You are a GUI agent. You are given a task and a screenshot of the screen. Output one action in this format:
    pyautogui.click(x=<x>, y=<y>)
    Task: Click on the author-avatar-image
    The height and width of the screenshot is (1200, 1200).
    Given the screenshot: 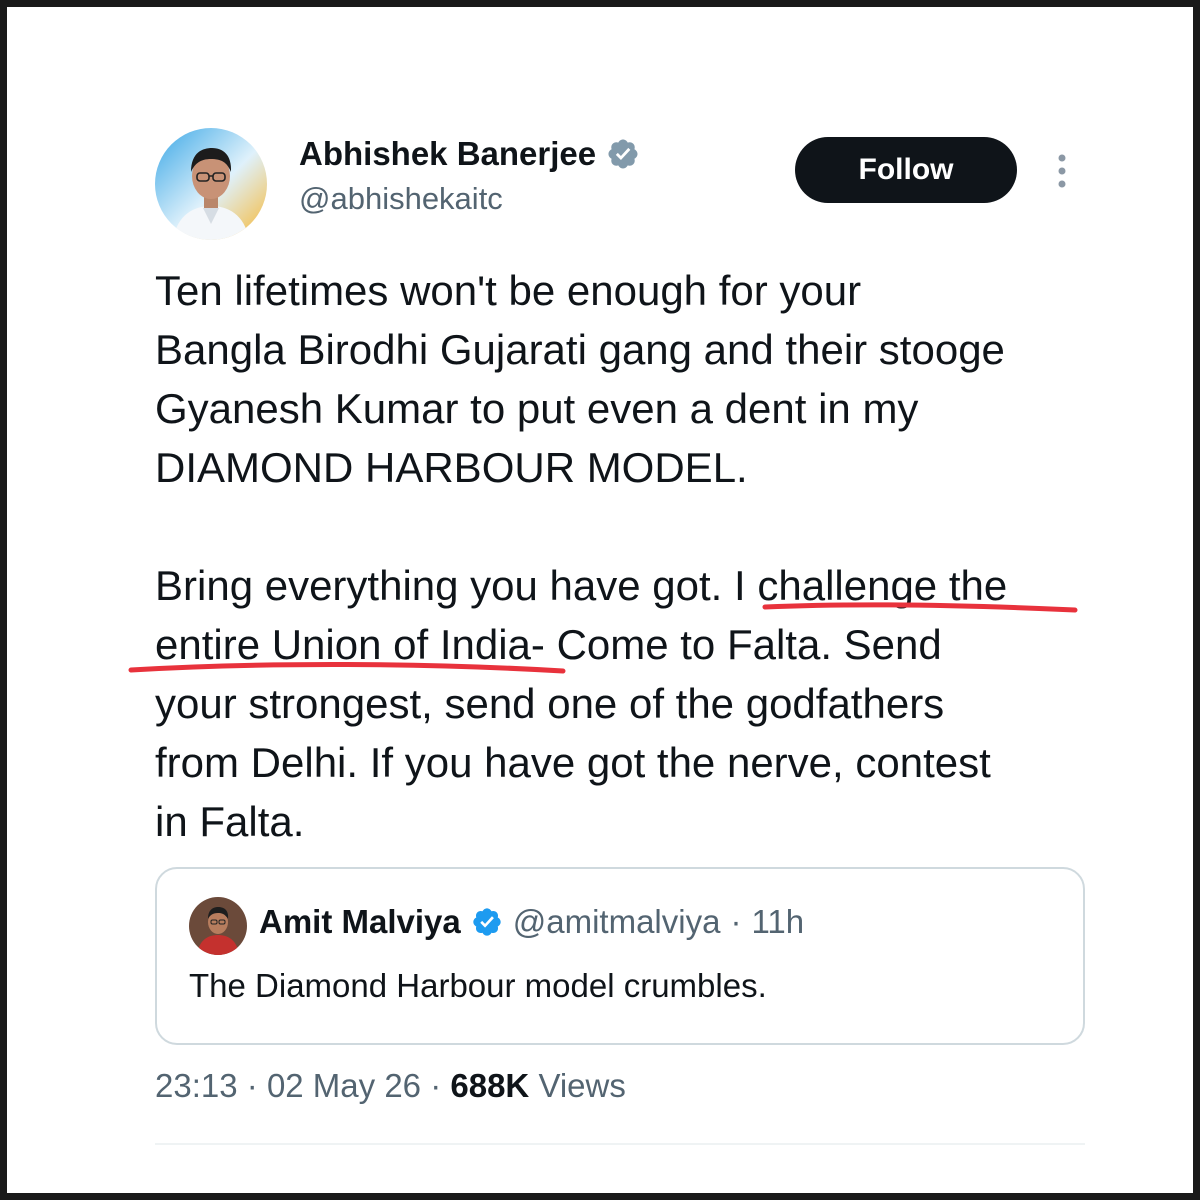 What is the action you would take?
    pyautogui.click(x=211, y=184)
    